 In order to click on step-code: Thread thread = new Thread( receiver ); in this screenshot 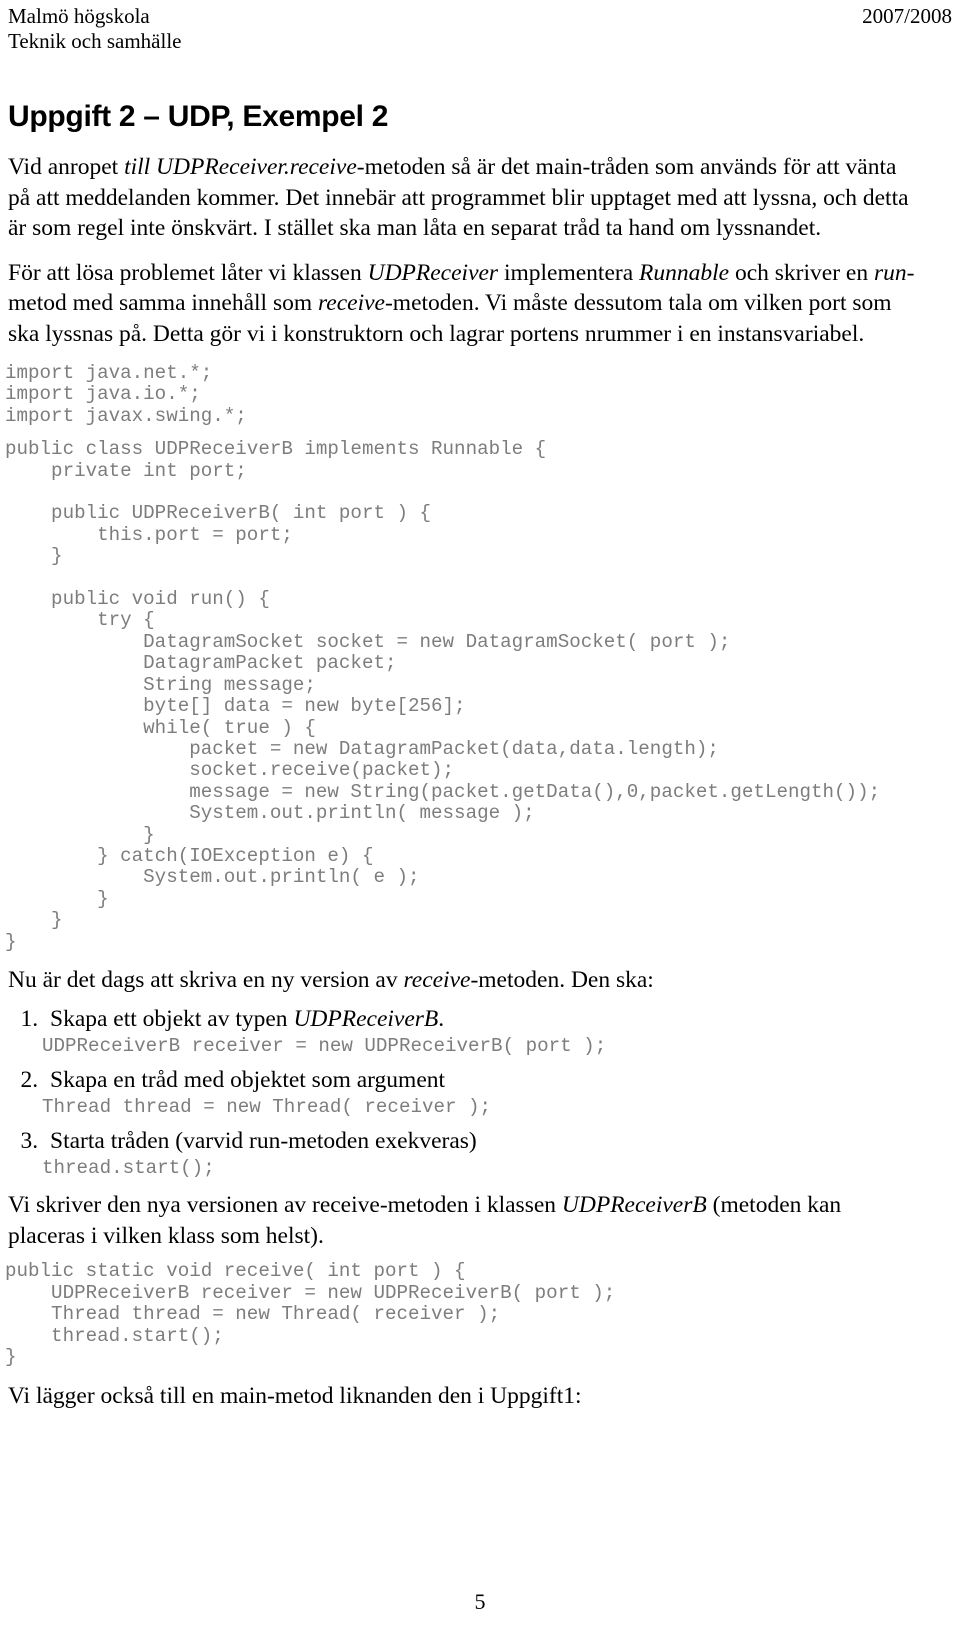, I will do `click(267, 1107)`.